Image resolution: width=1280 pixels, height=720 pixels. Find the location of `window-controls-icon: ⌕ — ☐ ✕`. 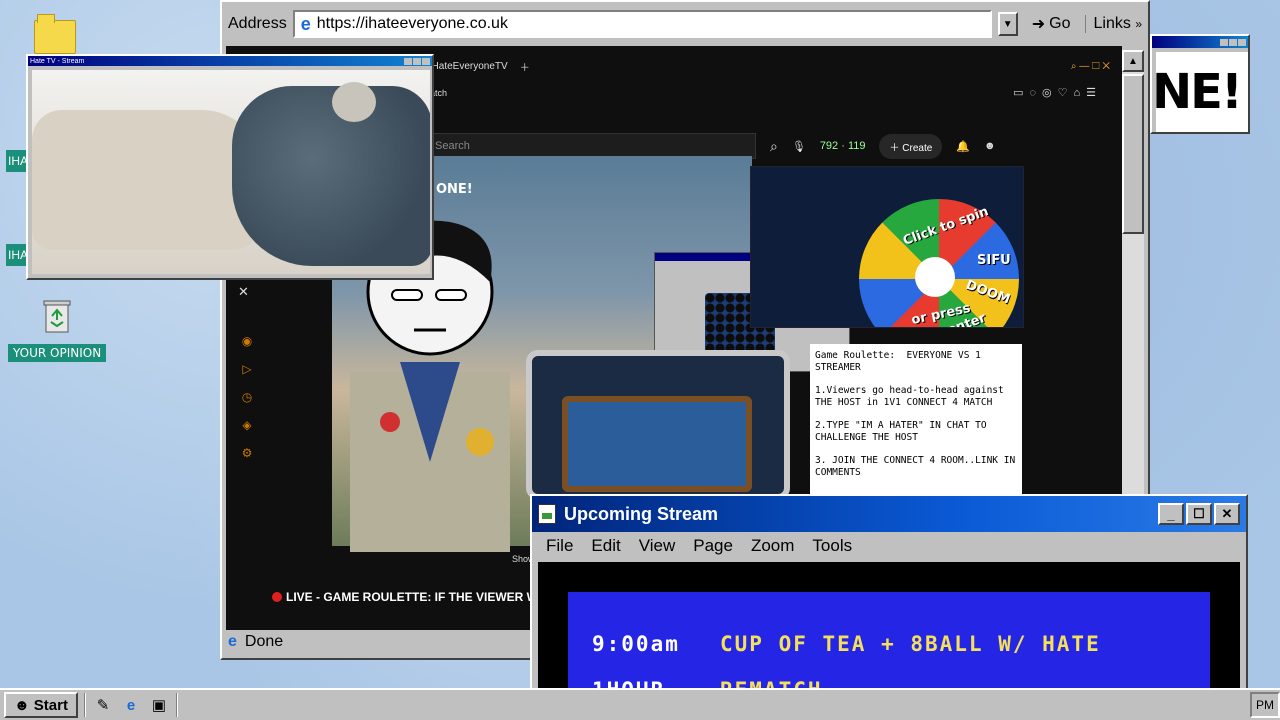

window-controls-icon: ⌕ — ☐ ✕ is located at coordinates (1090, 66).